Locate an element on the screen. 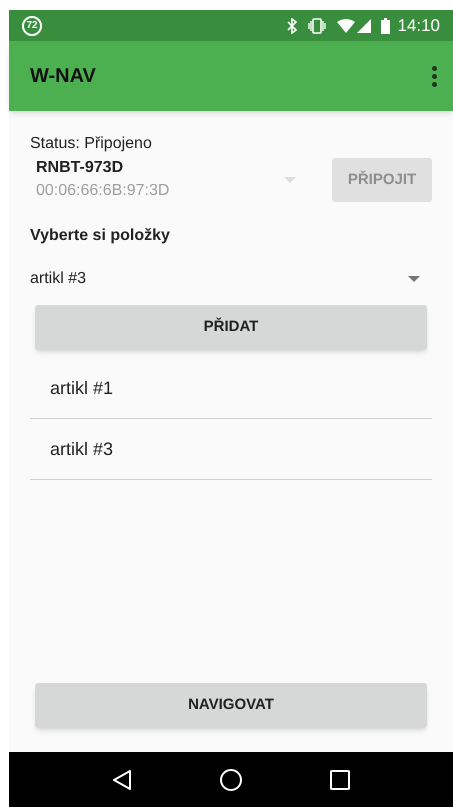 This screenshot has height=807, width=453. device-dropdown: RNBT-973D 00:06:66:6B:97:3D is located at coordinates (181, 180).